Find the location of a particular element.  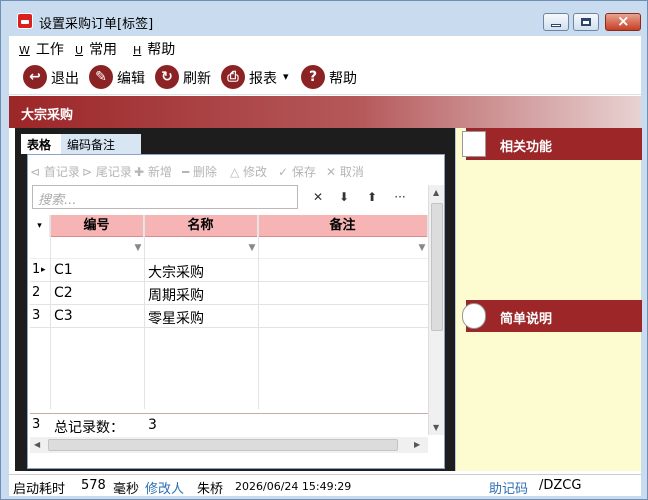

maximize-icon is located at coordinates (586, 22).